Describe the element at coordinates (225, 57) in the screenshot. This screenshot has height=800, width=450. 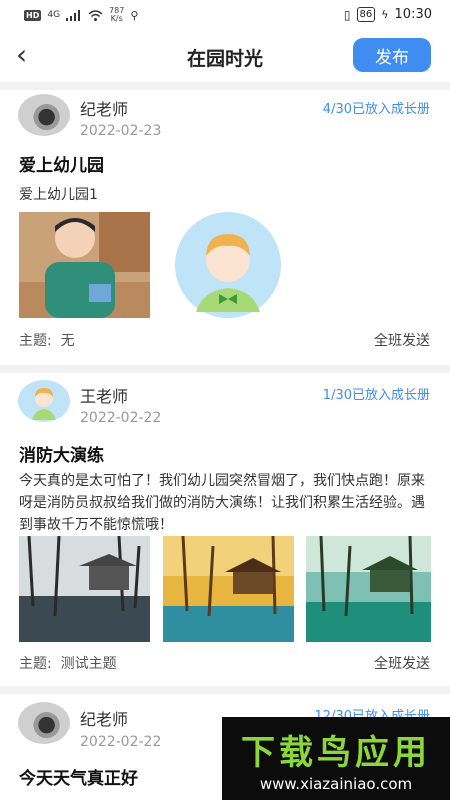
I see `app-header: ‹ 在园时光 发布` at that location.